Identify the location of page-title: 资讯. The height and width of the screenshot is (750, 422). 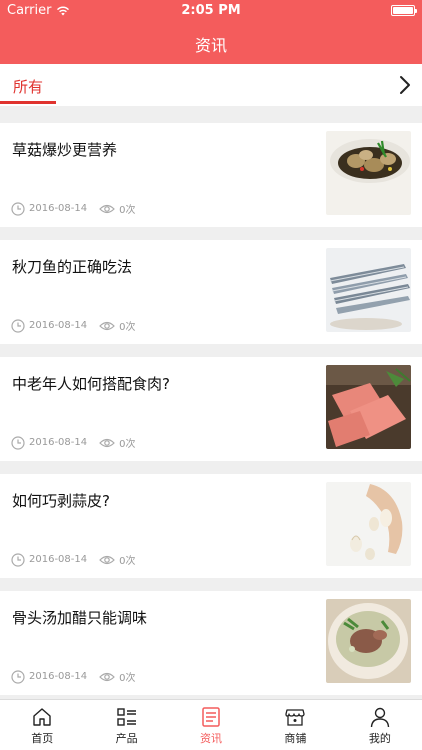
(210, 45).